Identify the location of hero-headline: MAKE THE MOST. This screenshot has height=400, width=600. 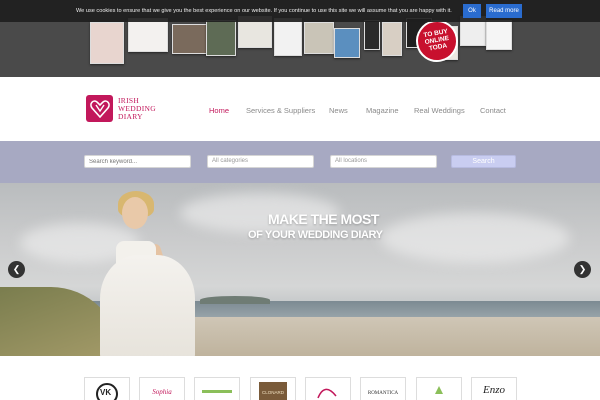
(323, 219).